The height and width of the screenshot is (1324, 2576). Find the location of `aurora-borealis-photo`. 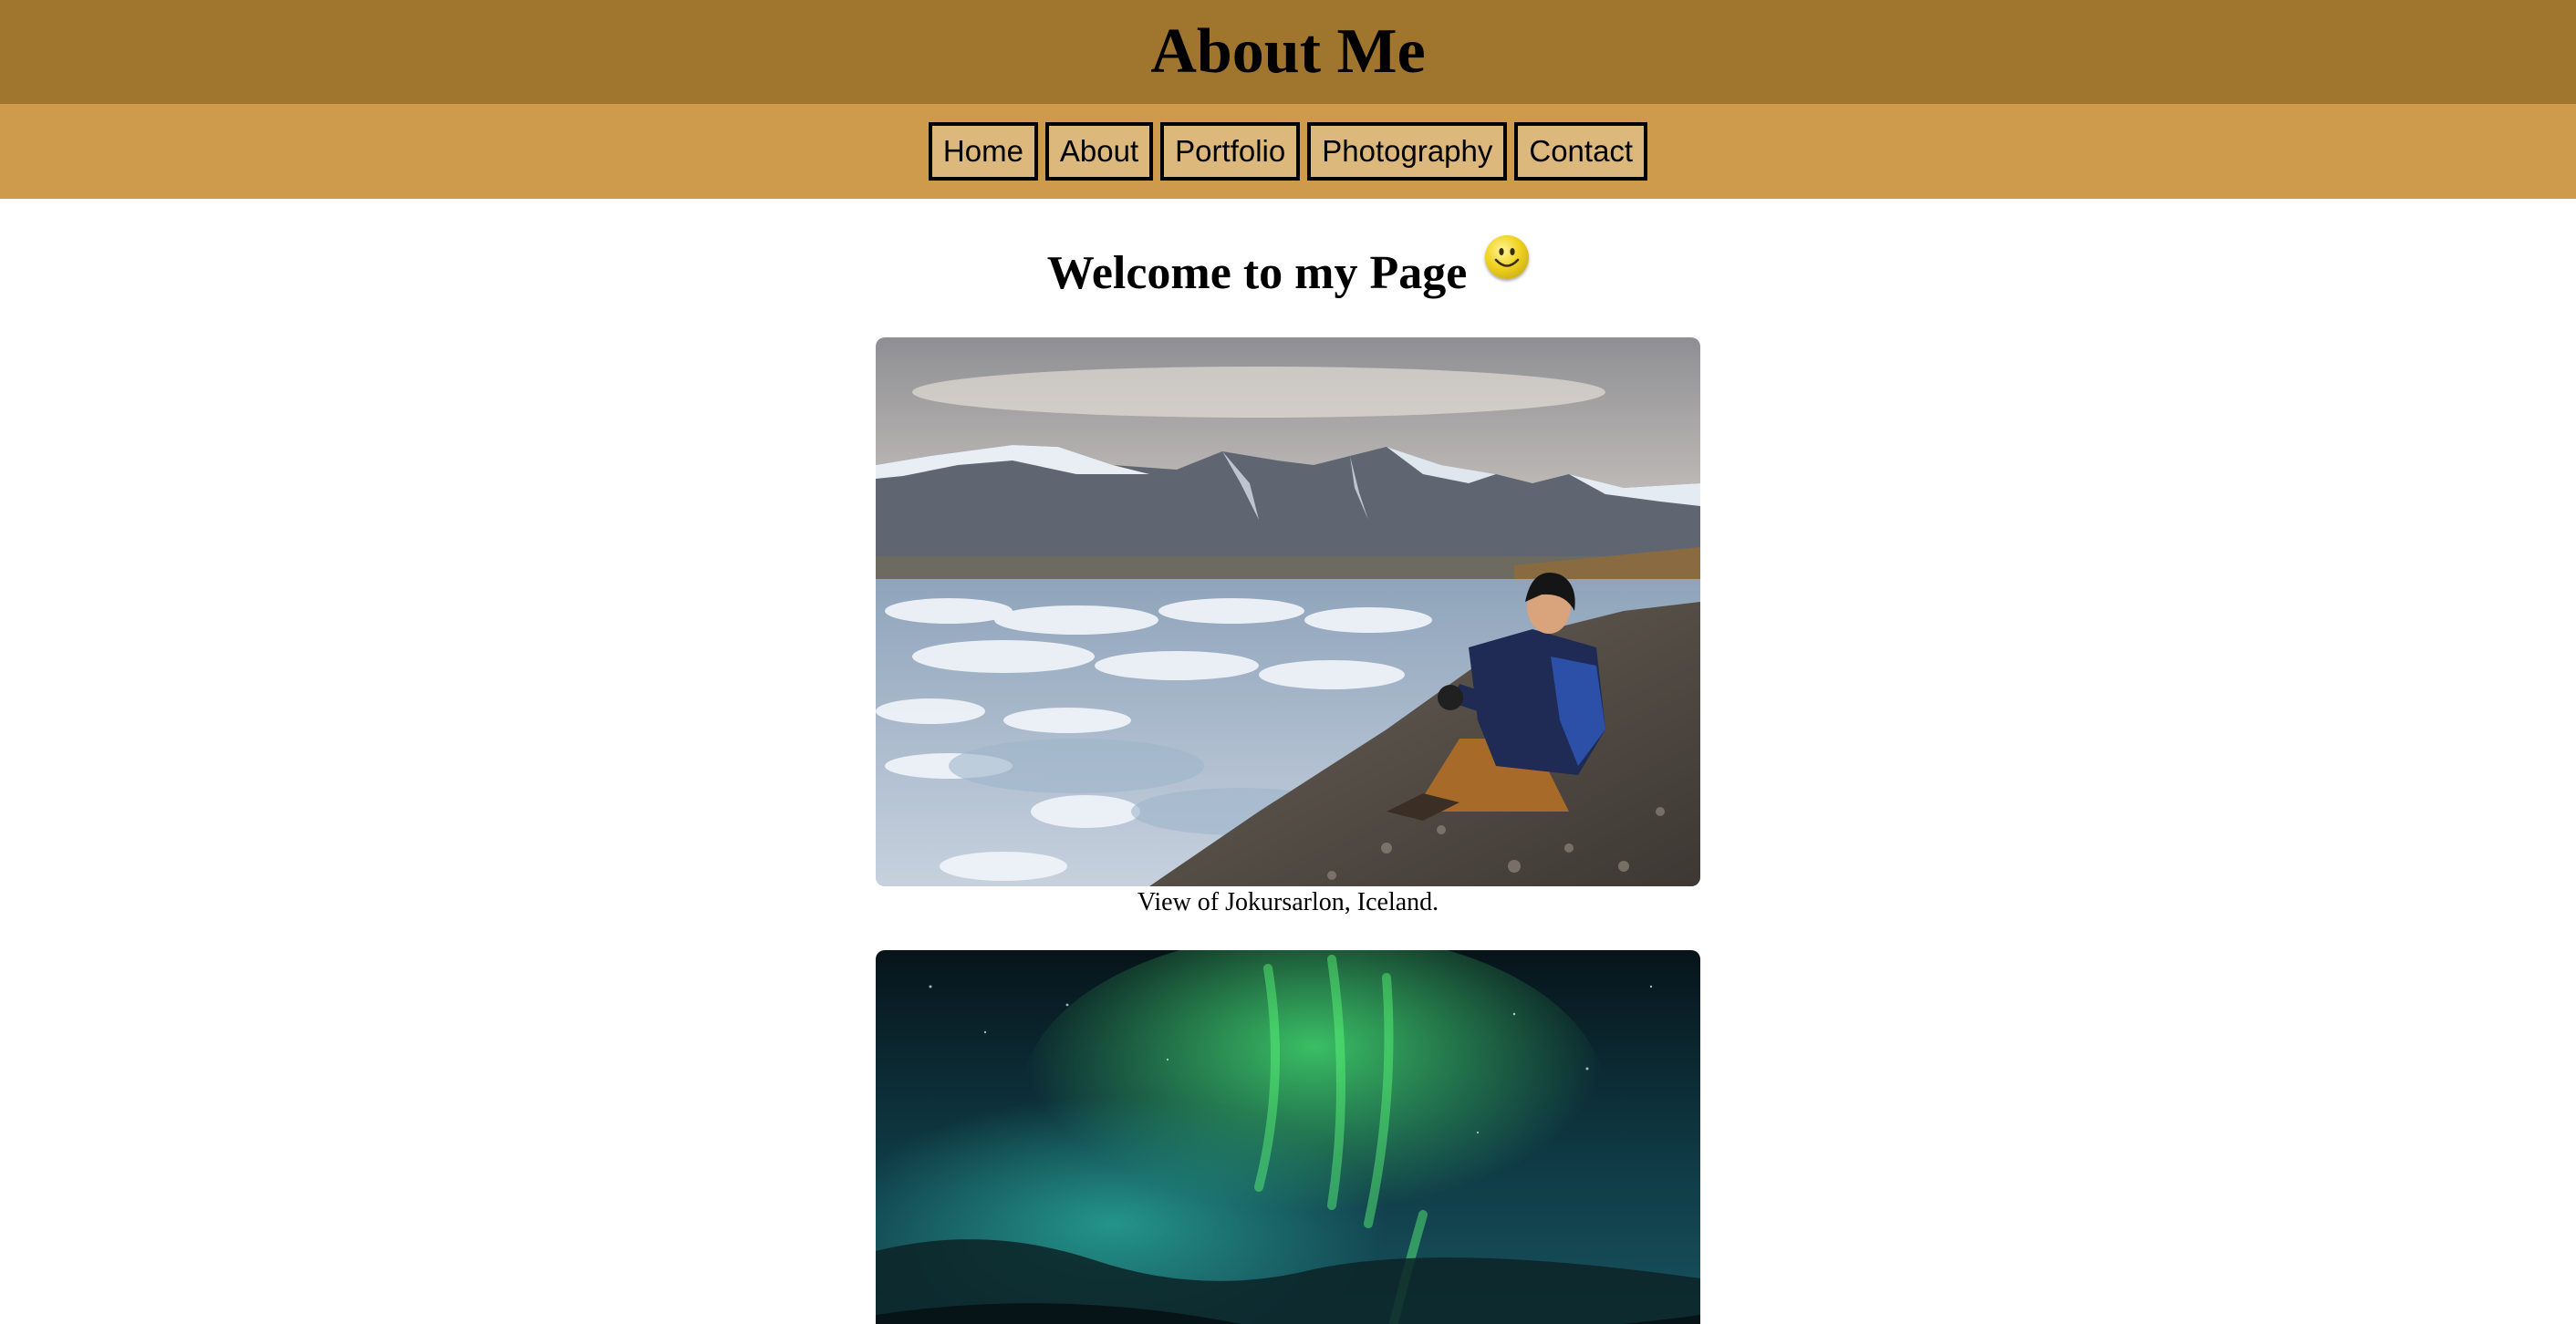

aurora-borealis-photo is located at coordinates (1288, 1137).